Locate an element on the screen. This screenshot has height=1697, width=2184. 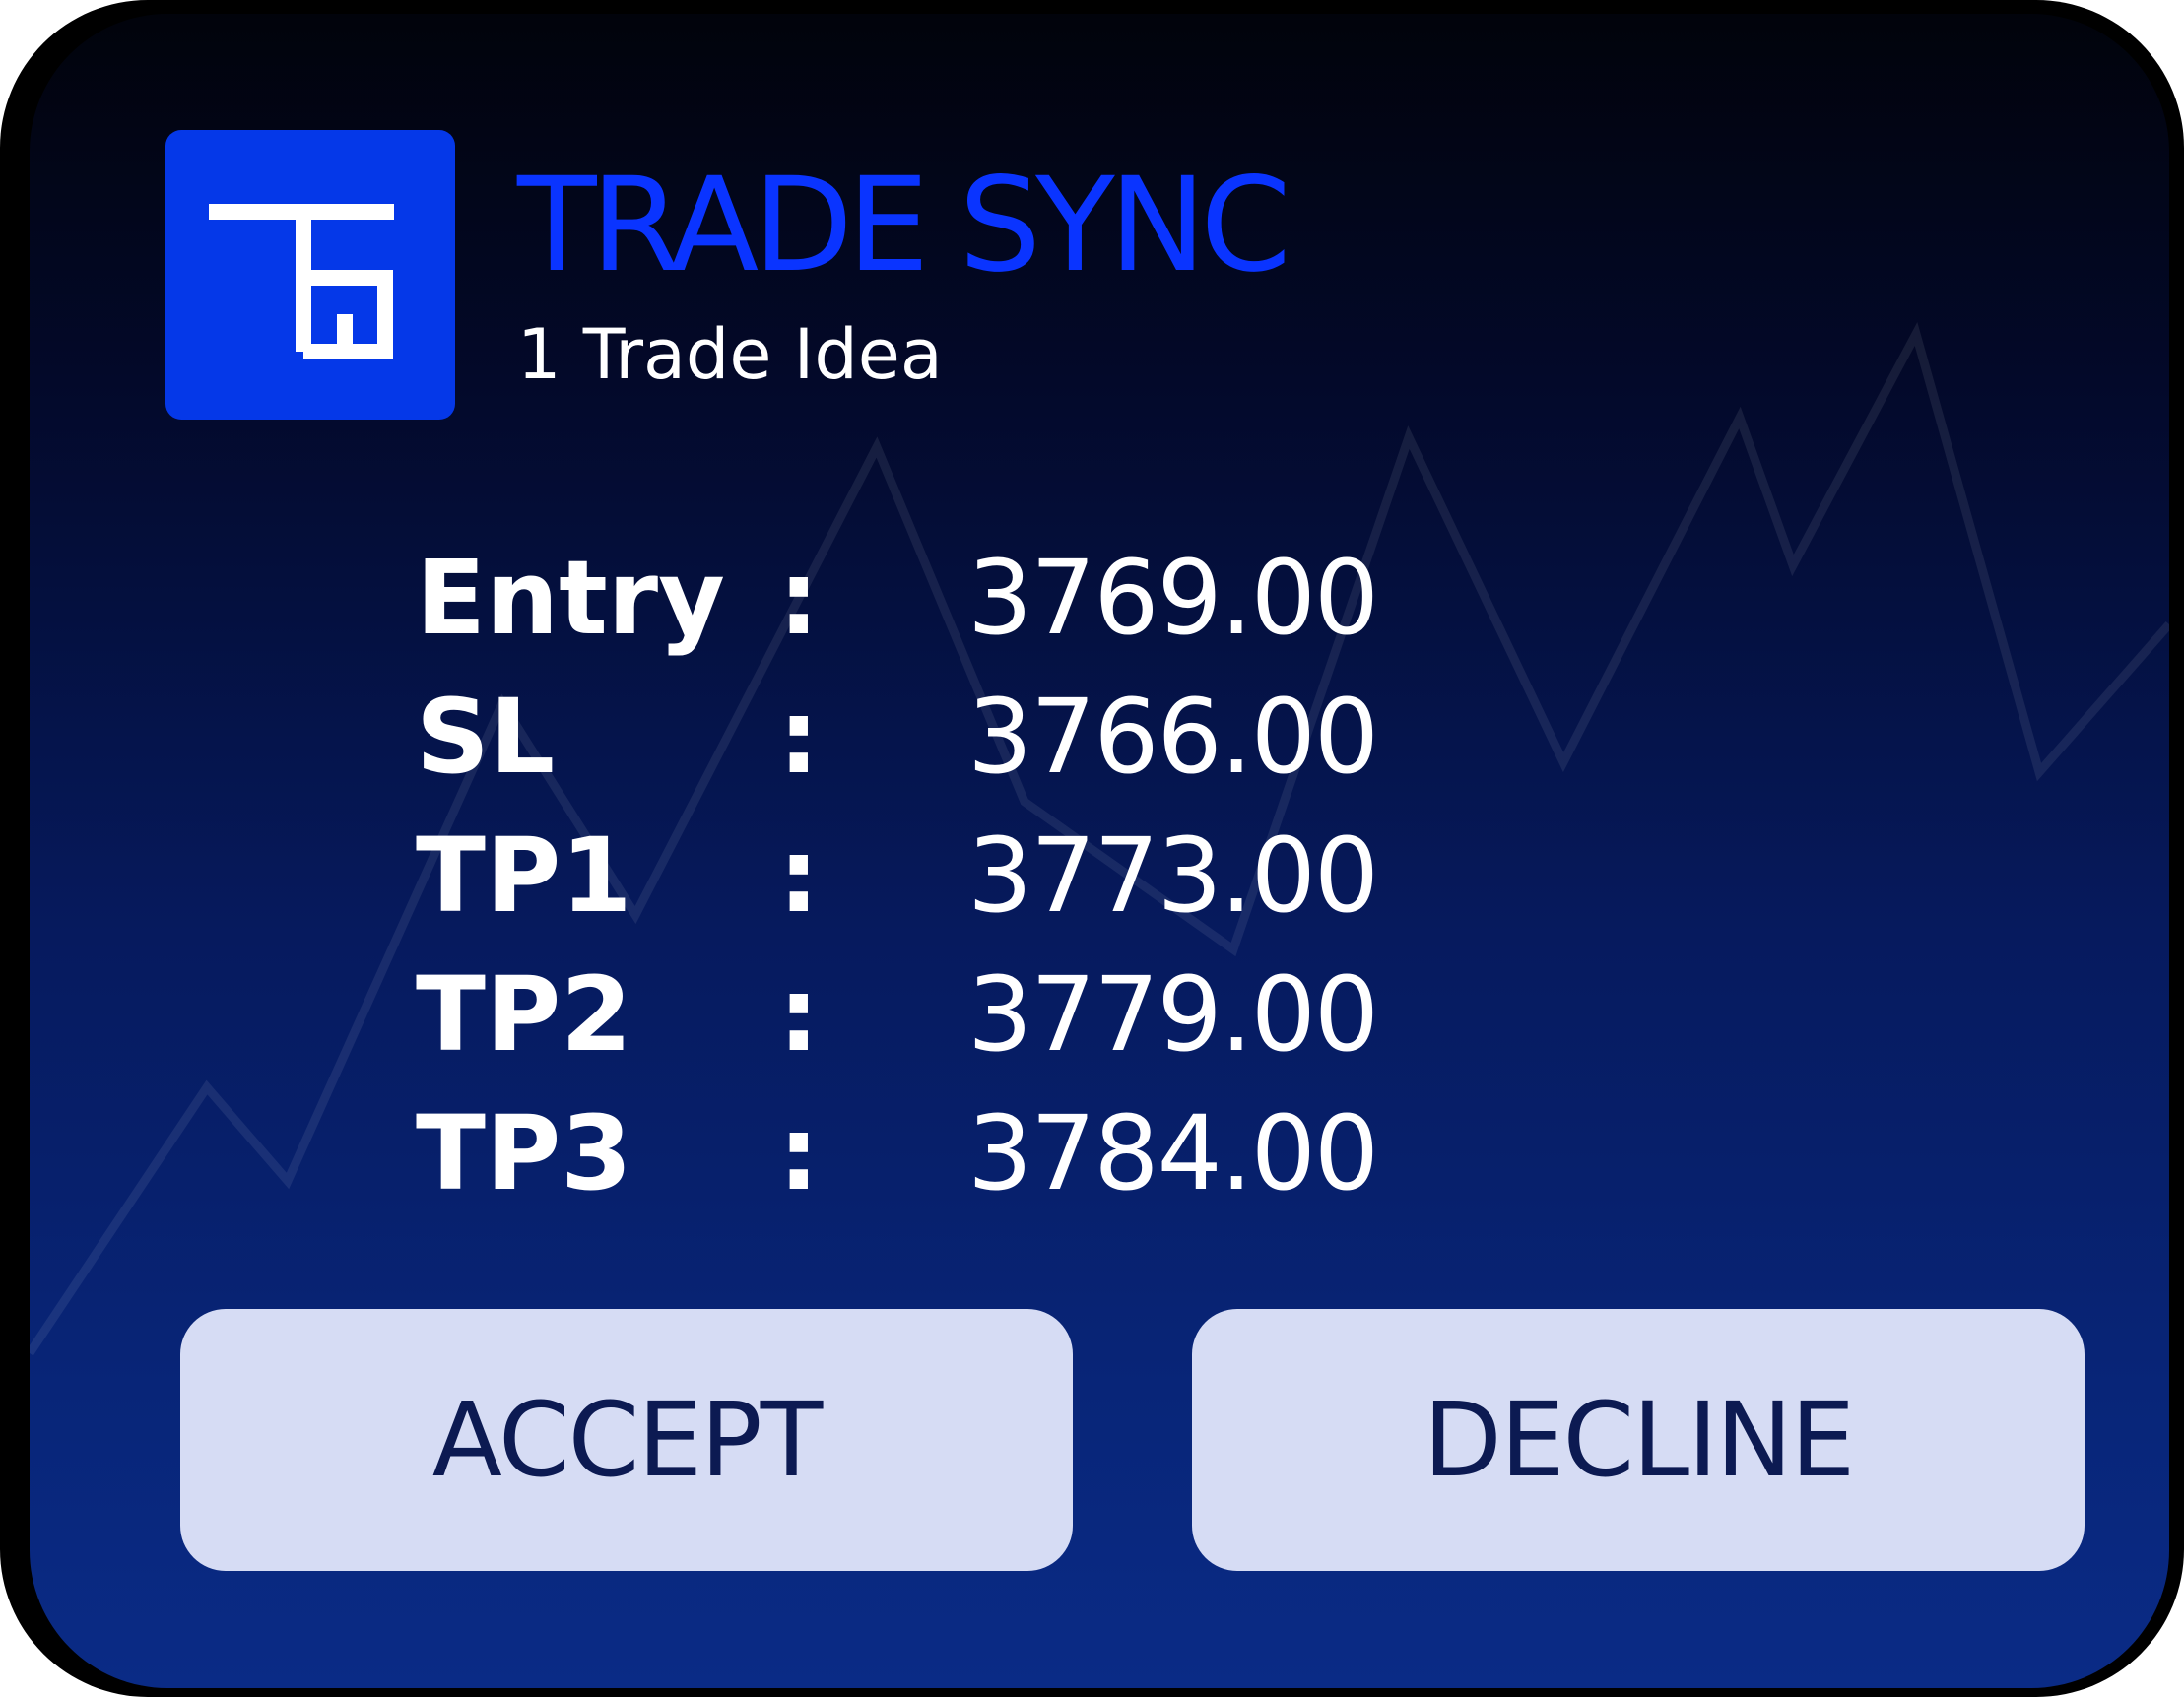
decline-button: DECLINE is located at coordinates (1638, 1440).